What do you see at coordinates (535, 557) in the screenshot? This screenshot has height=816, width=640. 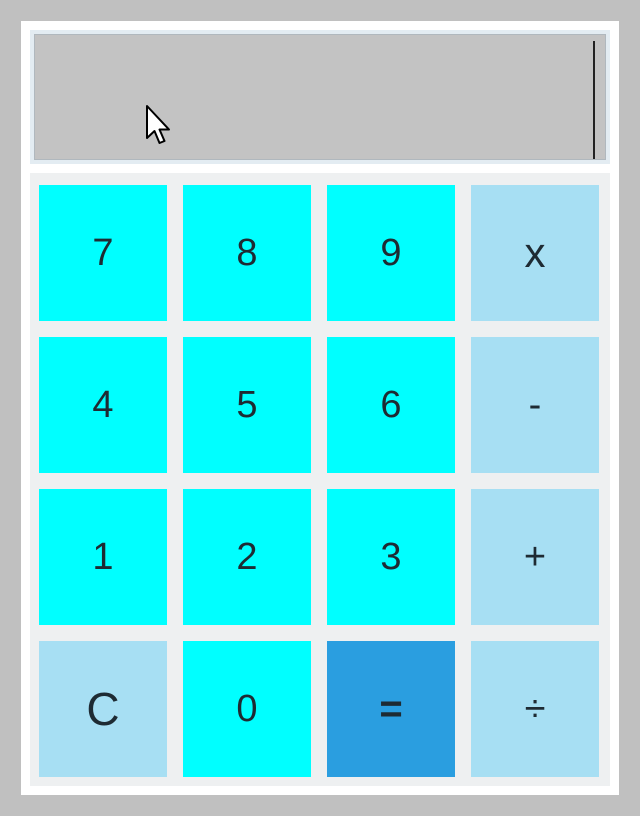 I see `add-key: +` at bounding box center [535, 557].